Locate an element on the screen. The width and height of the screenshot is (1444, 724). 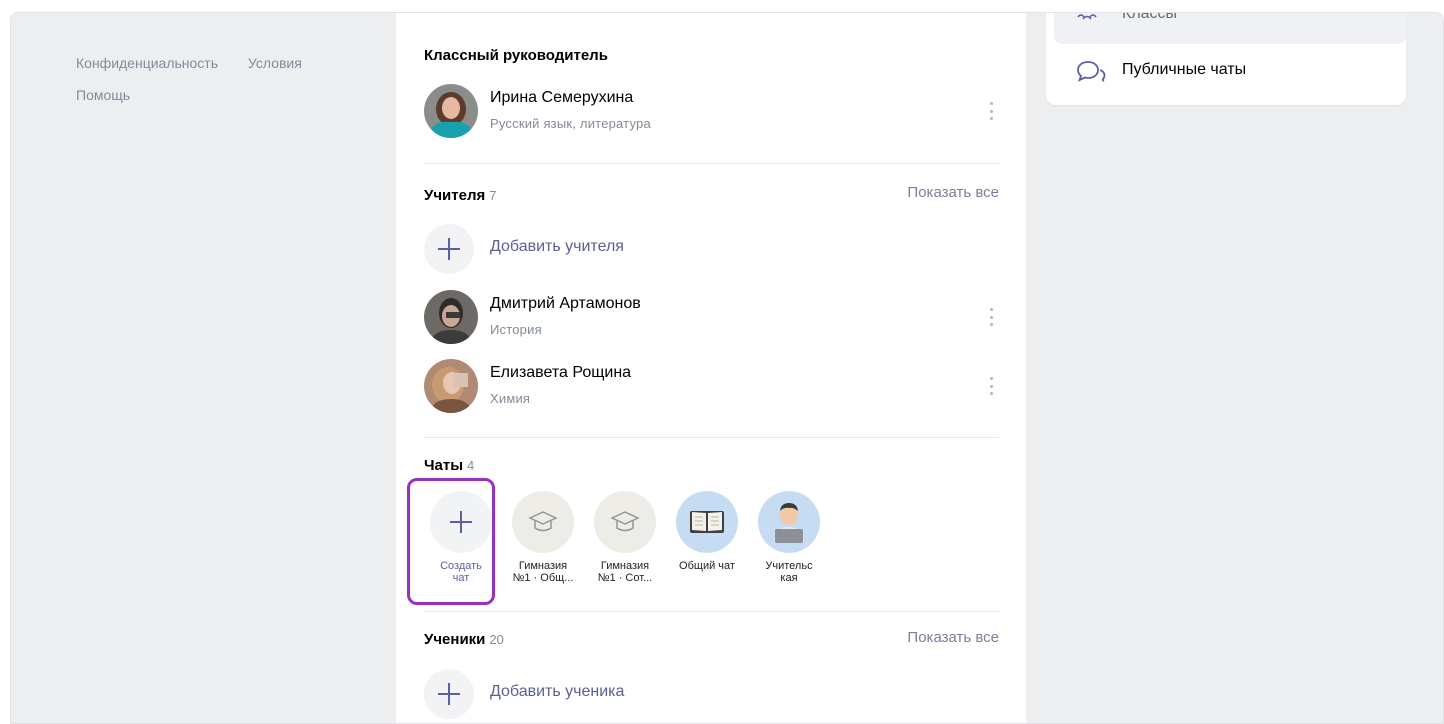
create-chat-highlight is located at coordinates (451, 541).